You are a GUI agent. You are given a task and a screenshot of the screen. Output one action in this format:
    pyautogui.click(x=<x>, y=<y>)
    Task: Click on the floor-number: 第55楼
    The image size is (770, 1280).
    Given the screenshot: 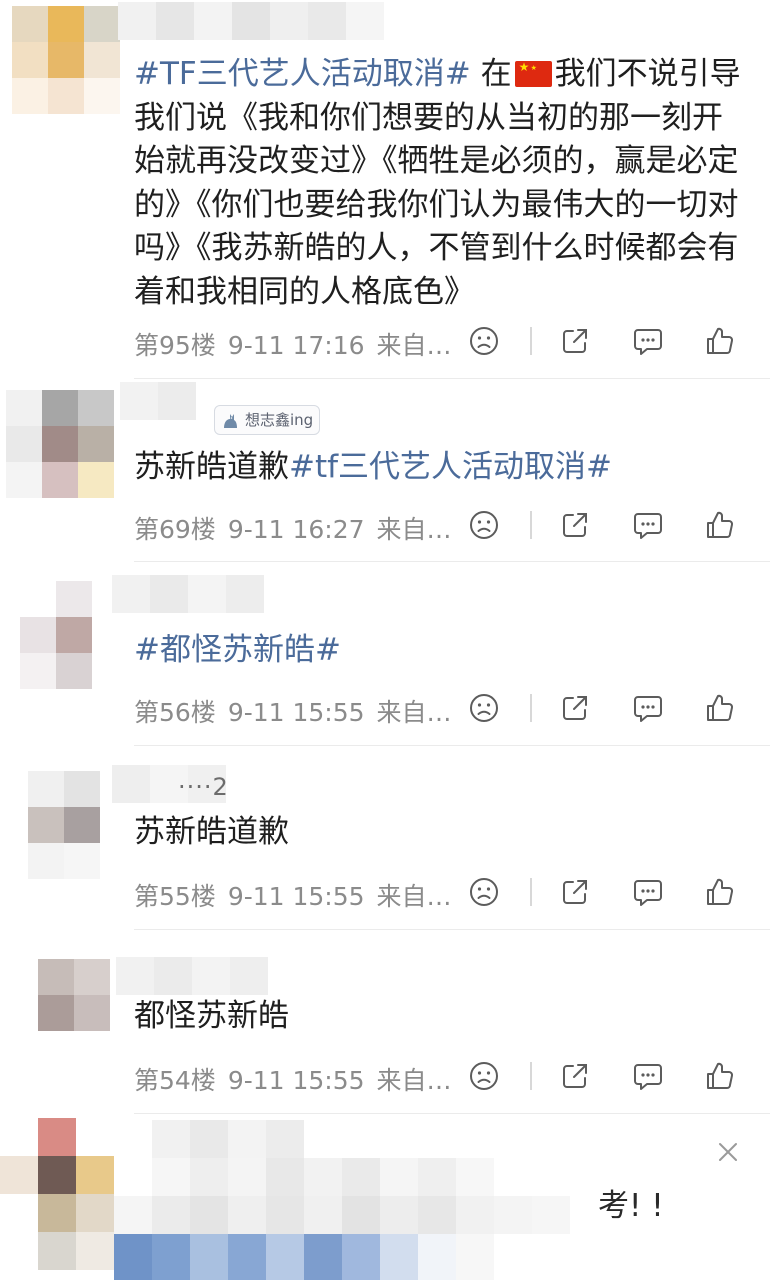 What is the action you would take?
    pyautogui.click(x=175, y=896)
    